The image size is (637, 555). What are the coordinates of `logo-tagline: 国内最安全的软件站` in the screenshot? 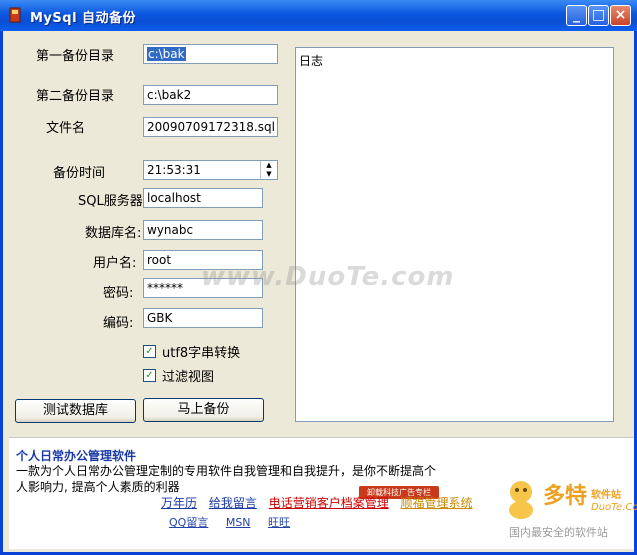 It's located at (558, 532).